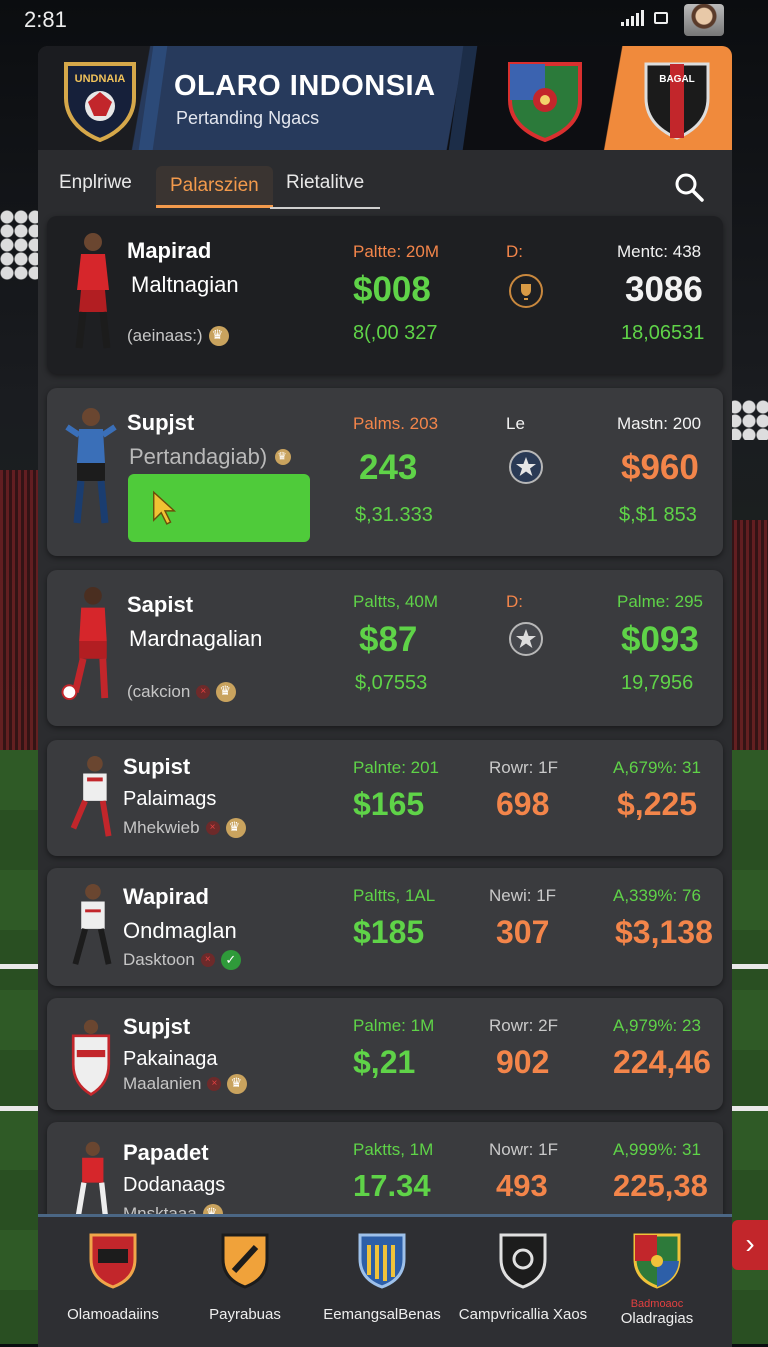 The width and height of the screenshot is (768, 1347). What do you see at coordinates (394, 895) in the screenshot?
I see `stat-label: Paltts, 1AL` at bounding box center [394, 895].